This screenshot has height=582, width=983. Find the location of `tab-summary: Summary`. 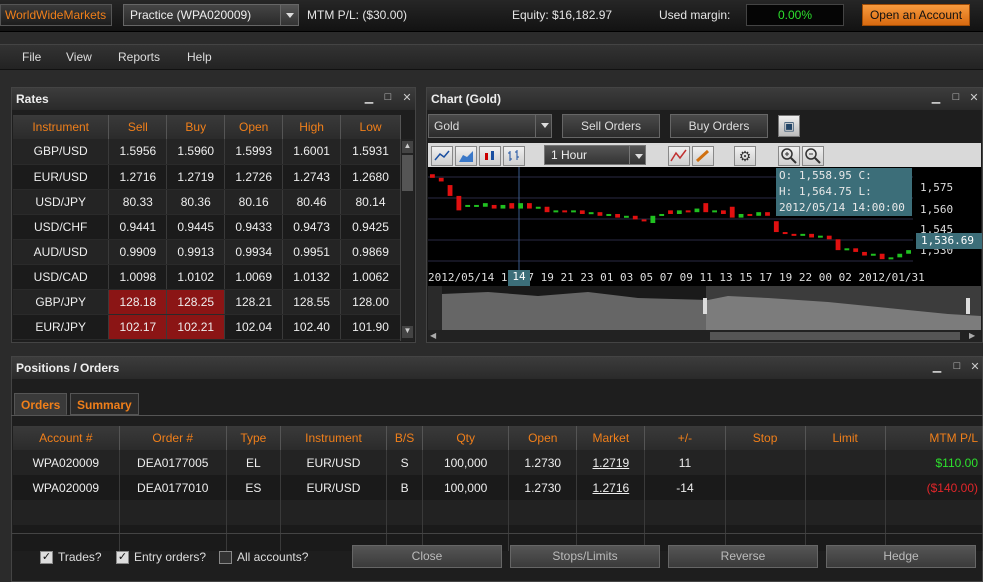

tab-summary: Summary is located at coordinates (104, 404).